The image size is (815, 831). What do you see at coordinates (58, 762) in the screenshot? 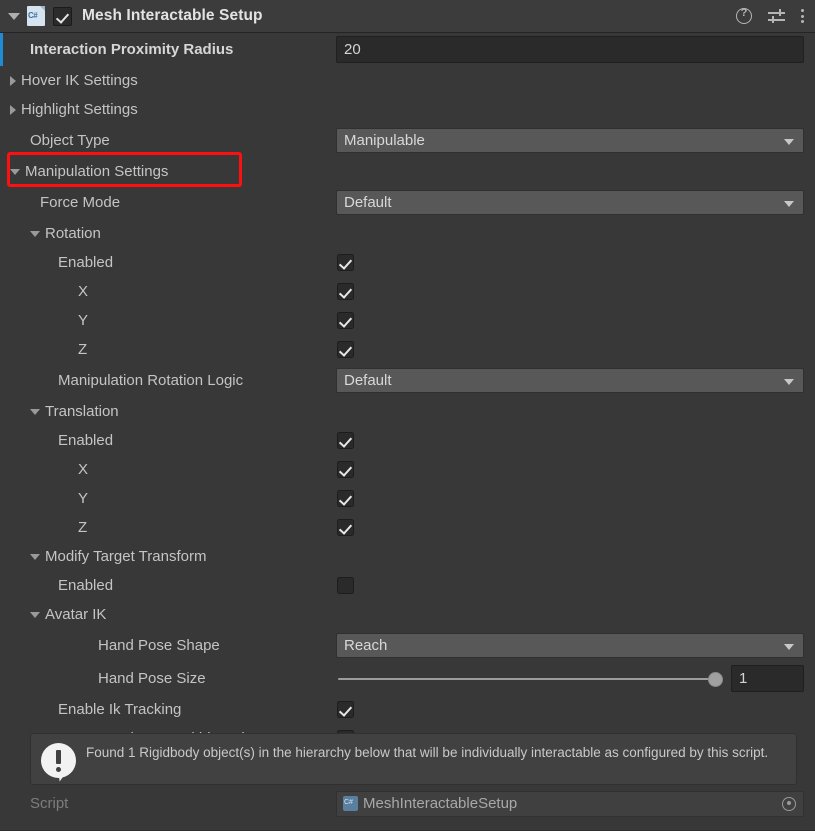
I see `info-exclamation-icon` at bounding box center [58, 762].